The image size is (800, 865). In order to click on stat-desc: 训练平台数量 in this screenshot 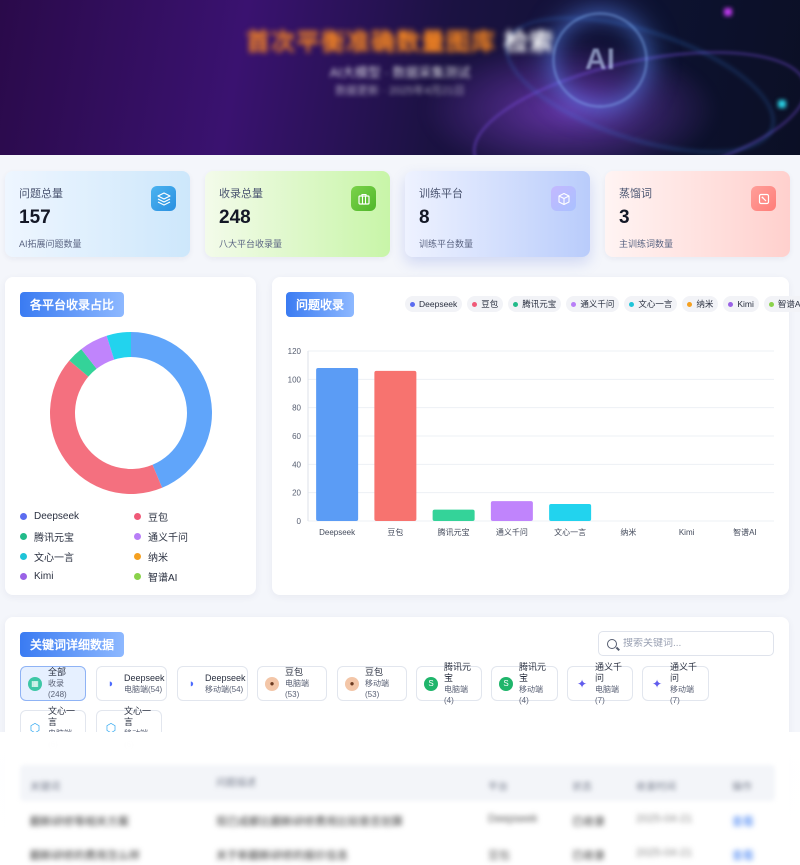, I will do `click(446, 244)`.